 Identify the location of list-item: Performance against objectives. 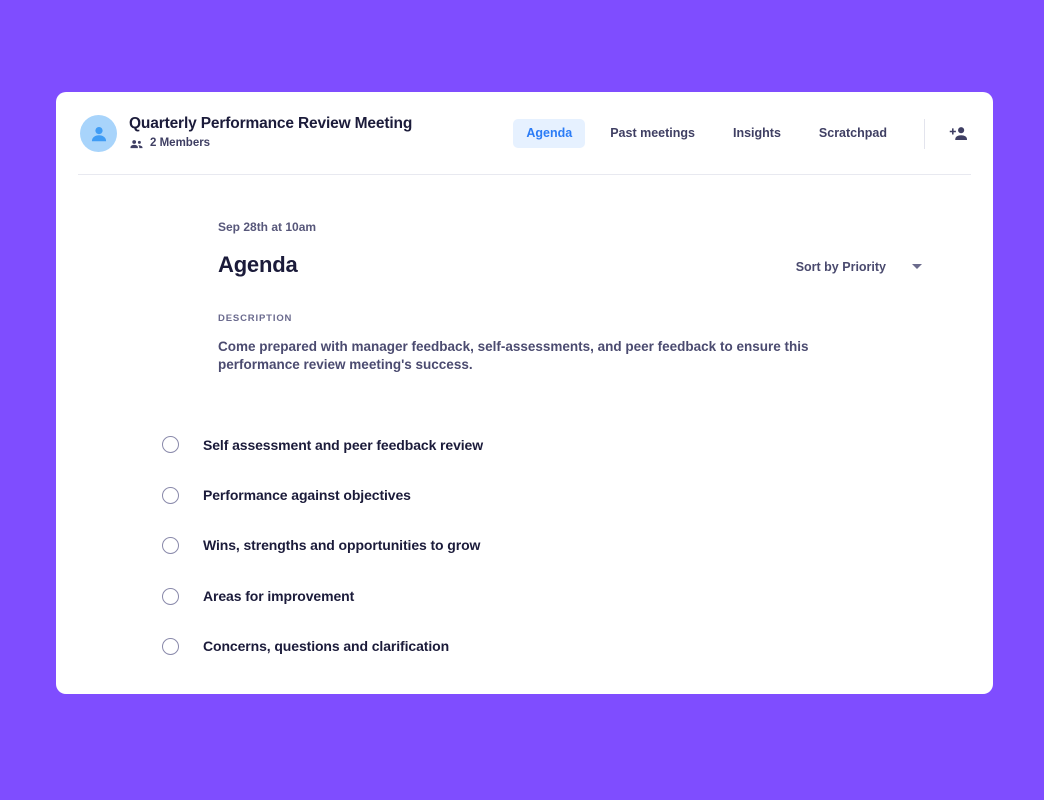
(566, 495).